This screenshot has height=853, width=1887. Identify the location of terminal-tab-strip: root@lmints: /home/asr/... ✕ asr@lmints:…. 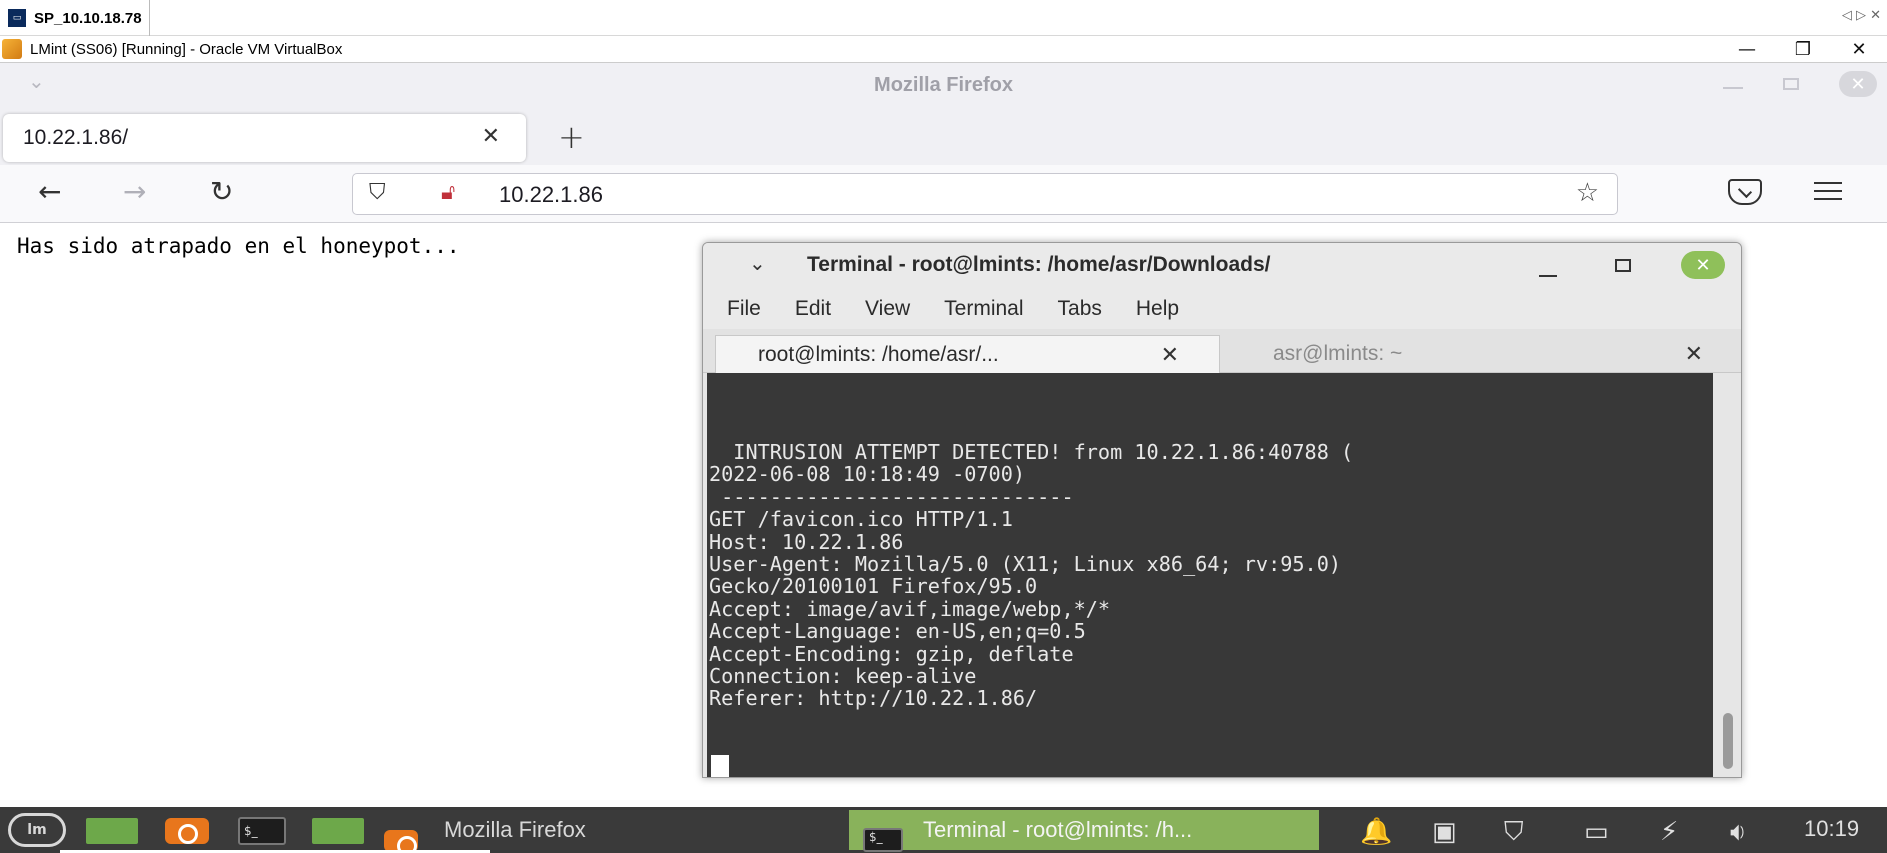
(1222, 351).